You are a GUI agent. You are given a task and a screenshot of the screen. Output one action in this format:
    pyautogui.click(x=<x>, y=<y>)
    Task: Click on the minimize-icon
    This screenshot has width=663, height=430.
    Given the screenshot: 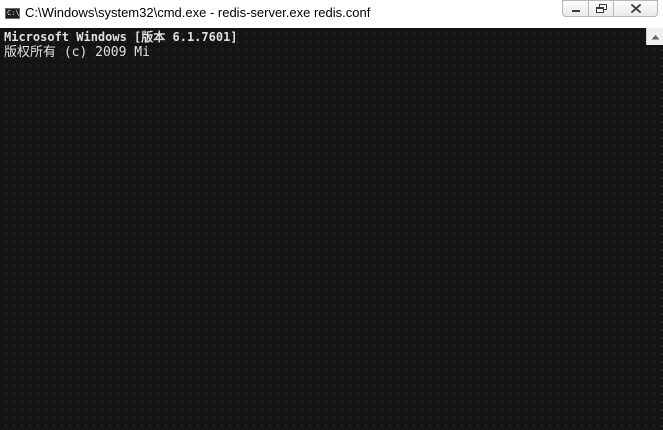 What is the action you would take?
    pyautogui.click(x=575, y=10)
    